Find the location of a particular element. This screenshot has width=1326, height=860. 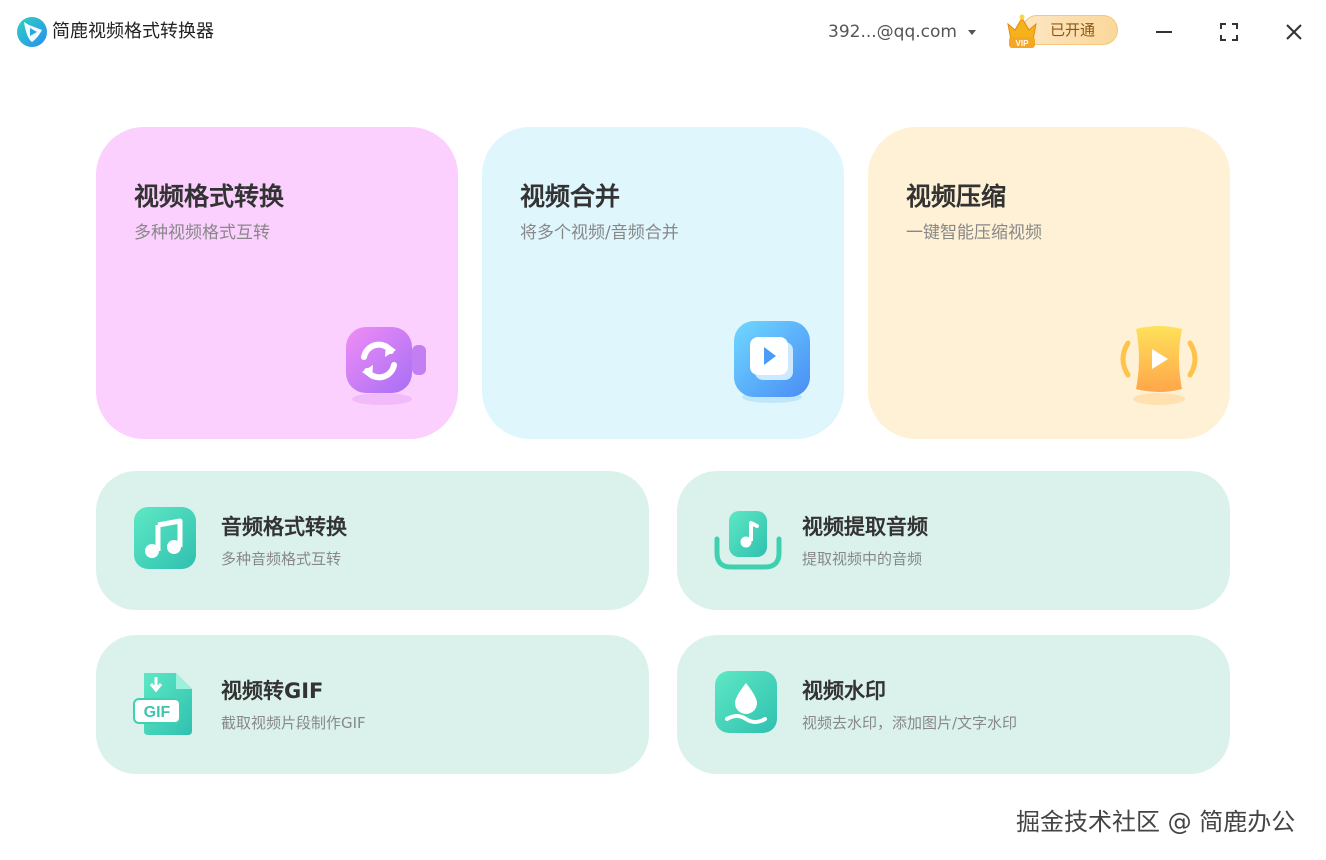

card-subtitle: 提取视频中的音频 is located at coordinates (862, 559).